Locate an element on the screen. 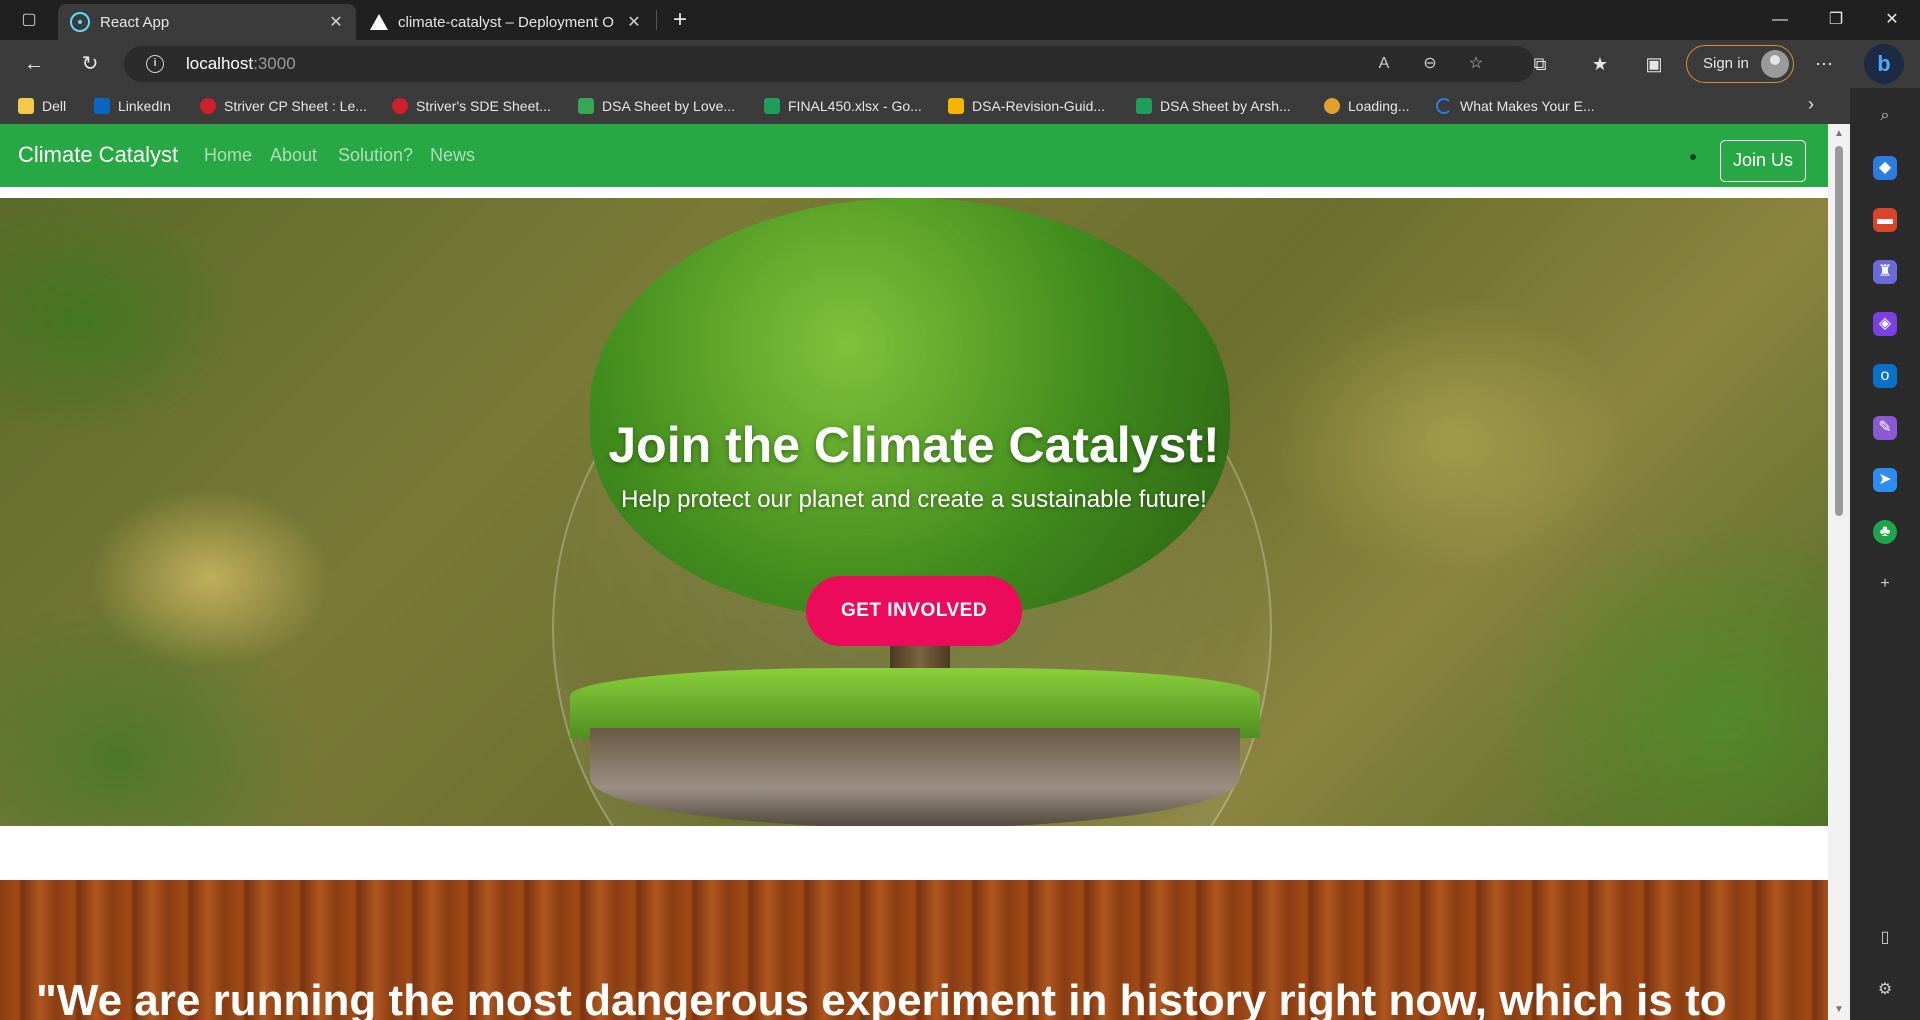 The width and height of the screenshot is (1920, 1020). microsoft-365-icon: ◈ is located at coordinates (1885, 324).